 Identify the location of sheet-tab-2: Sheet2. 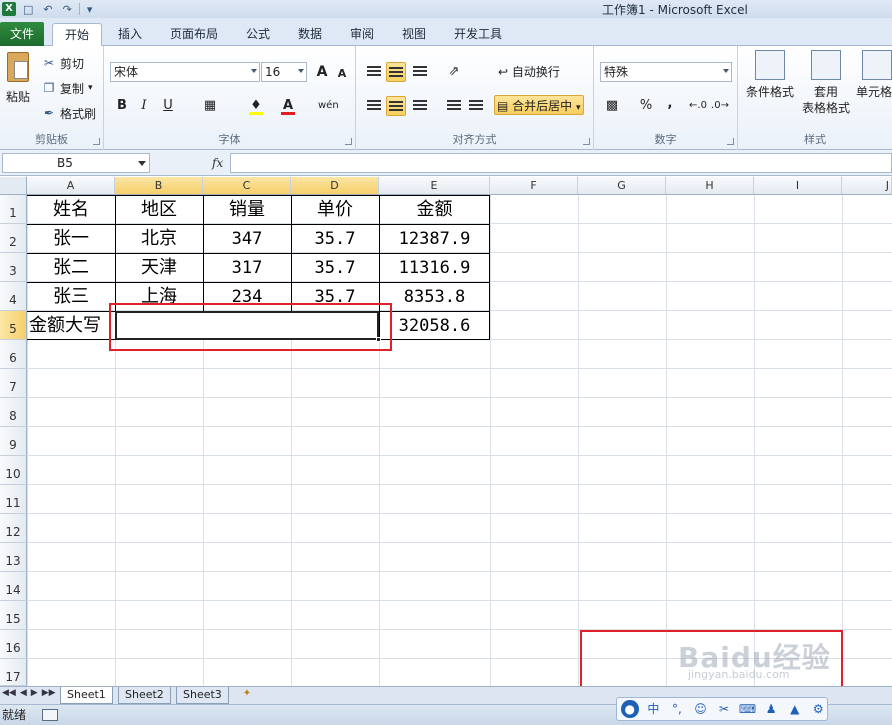
(144, 695).